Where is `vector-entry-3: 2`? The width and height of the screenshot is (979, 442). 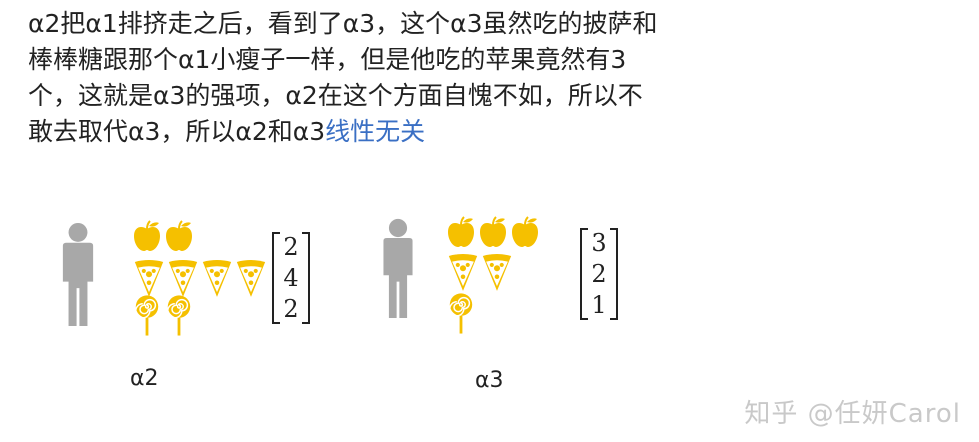 vector-entry-3: 2 is located at coordinates (291, 309).